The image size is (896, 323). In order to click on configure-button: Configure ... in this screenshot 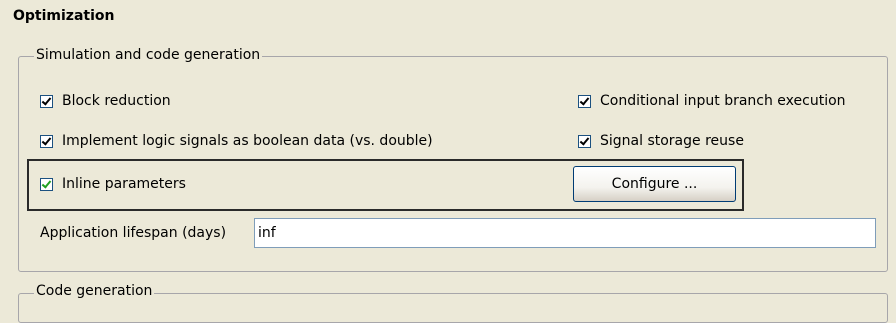, I will do `click(654, 184)`.